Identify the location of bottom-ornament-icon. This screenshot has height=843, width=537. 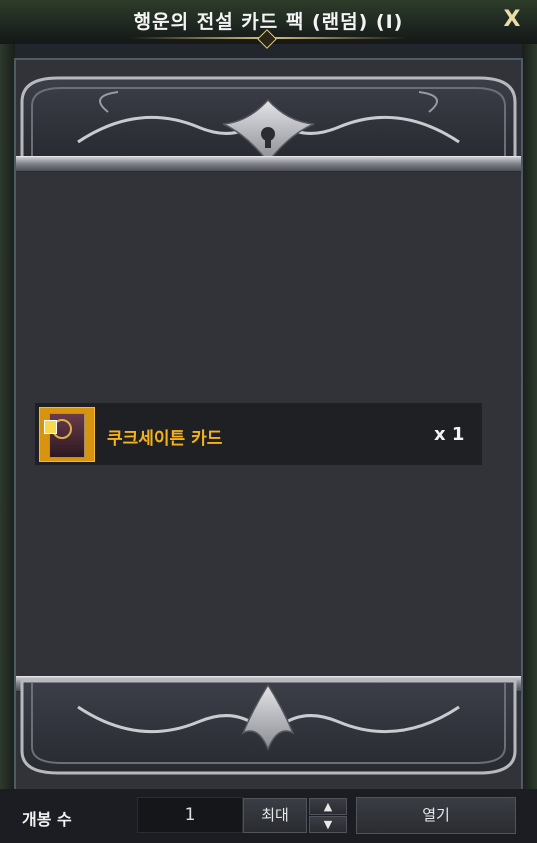
(268, 727).